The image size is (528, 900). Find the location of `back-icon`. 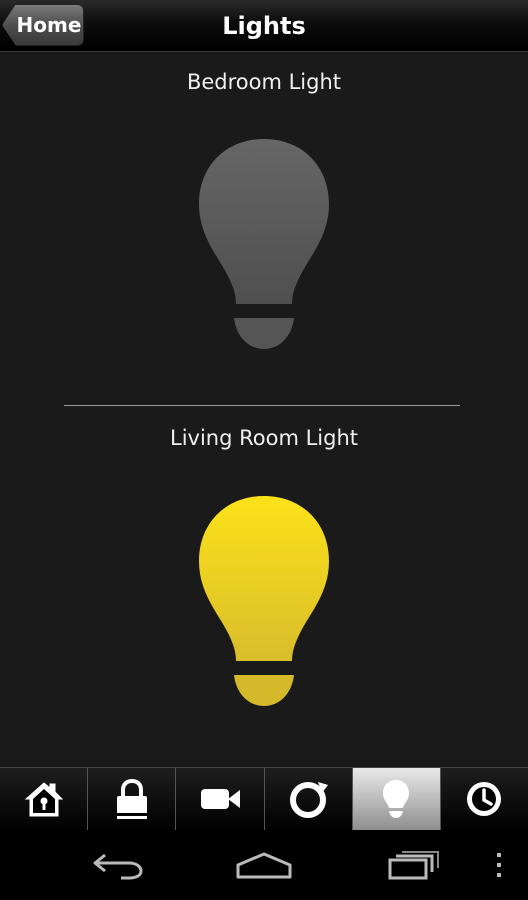

back-icon is located at coordinates (118, 866).